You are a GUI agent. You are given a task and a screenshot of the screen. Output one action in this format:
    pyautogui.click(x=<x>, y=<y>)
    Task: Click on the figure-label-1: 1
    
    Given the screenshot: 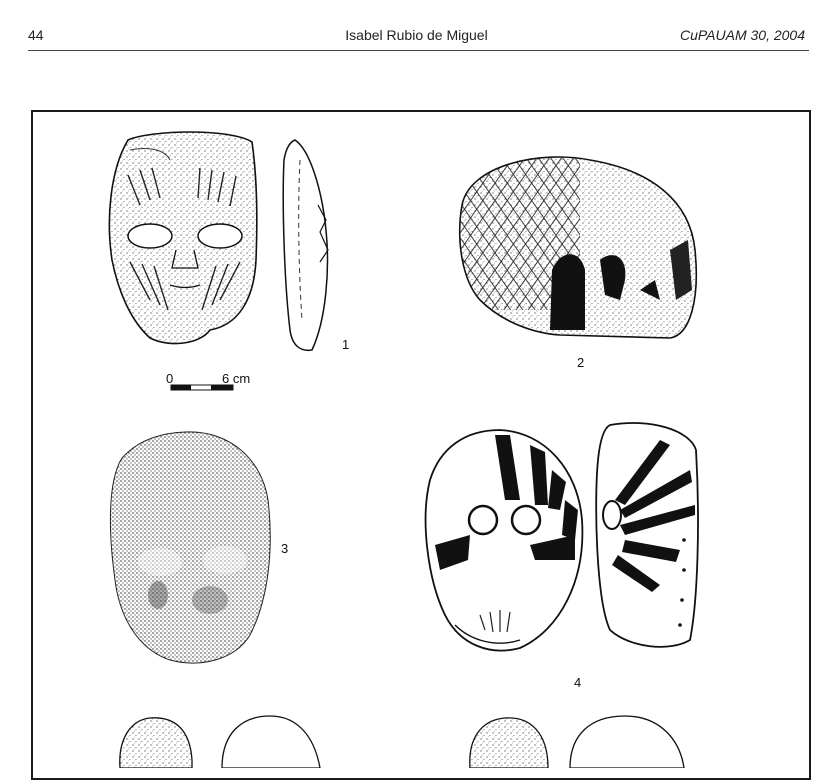 What is the action you would take?
    pyautogui.click(x=346, y=344)
    